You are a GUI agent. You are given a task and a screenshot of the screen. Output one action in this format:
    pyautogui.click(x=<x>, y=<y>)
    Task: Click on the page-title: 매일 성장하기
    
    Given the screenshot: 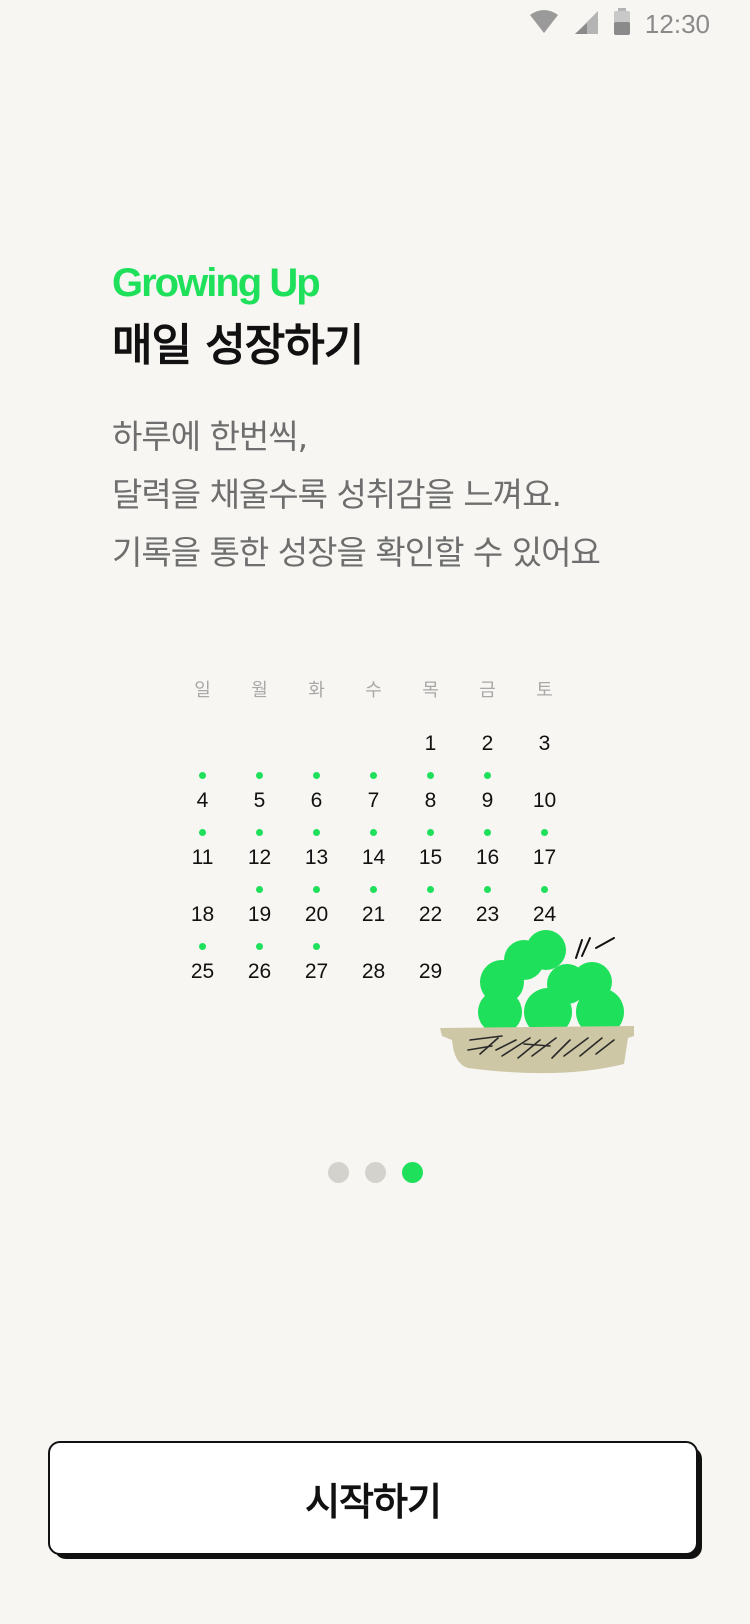 What is the action you would take?
    pyautogui.click(x=238, y=345)
    